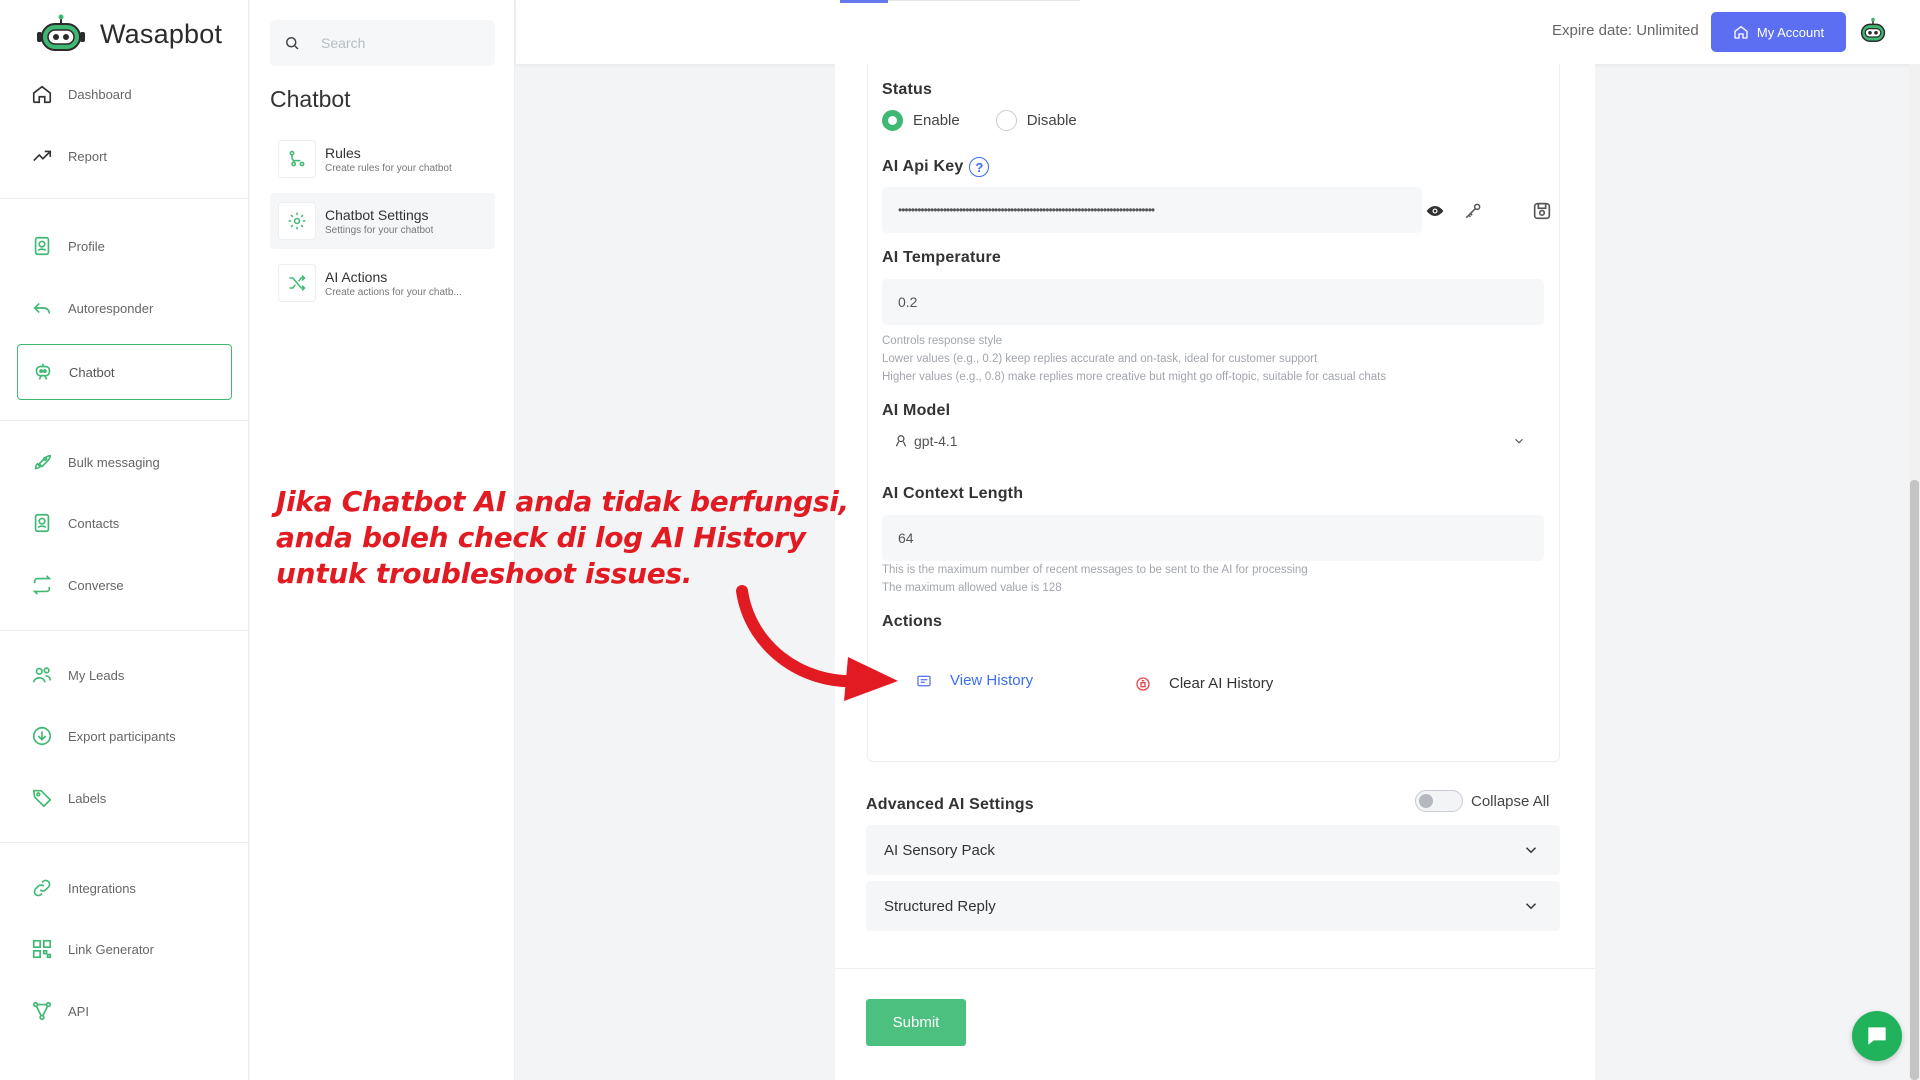 This screenshot has width=1920, height=1080. I want to click on sidebar-item-label: API, so click(78, 1011).